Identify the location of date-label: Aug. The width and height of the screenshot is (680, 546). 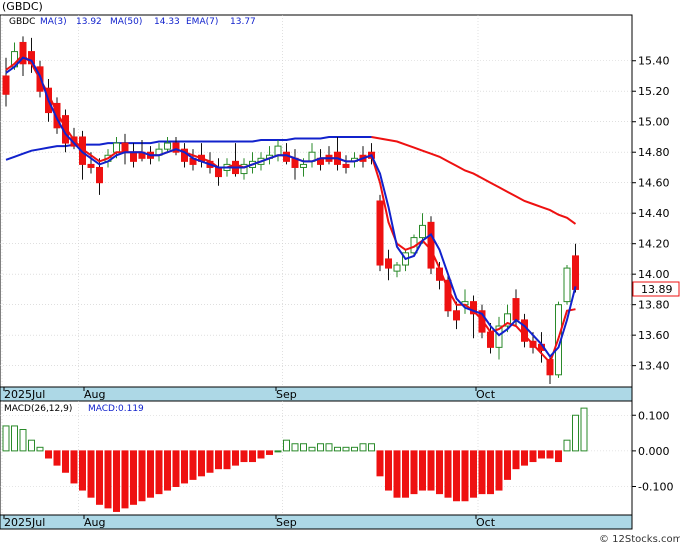
(94, 522).